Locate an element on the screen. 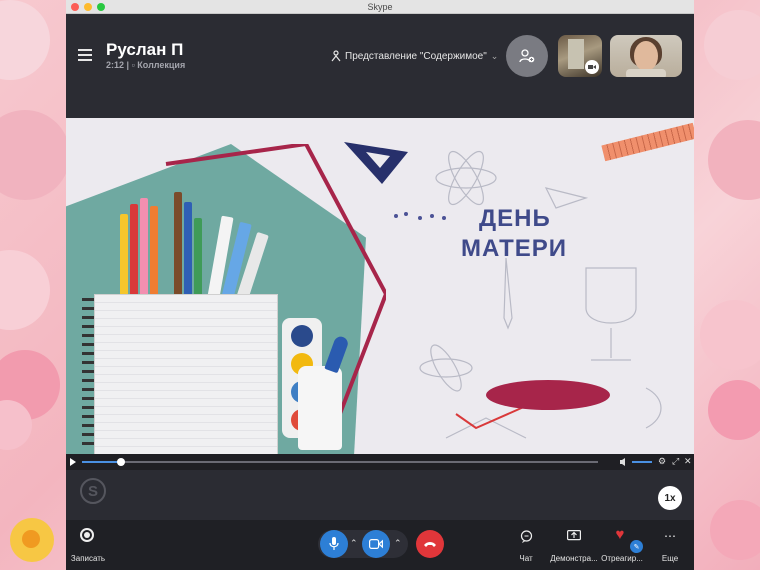 Image resolution: width=760 pixels, height=570 pixels. title-bar: Skype is located at coordinates (380, 7).